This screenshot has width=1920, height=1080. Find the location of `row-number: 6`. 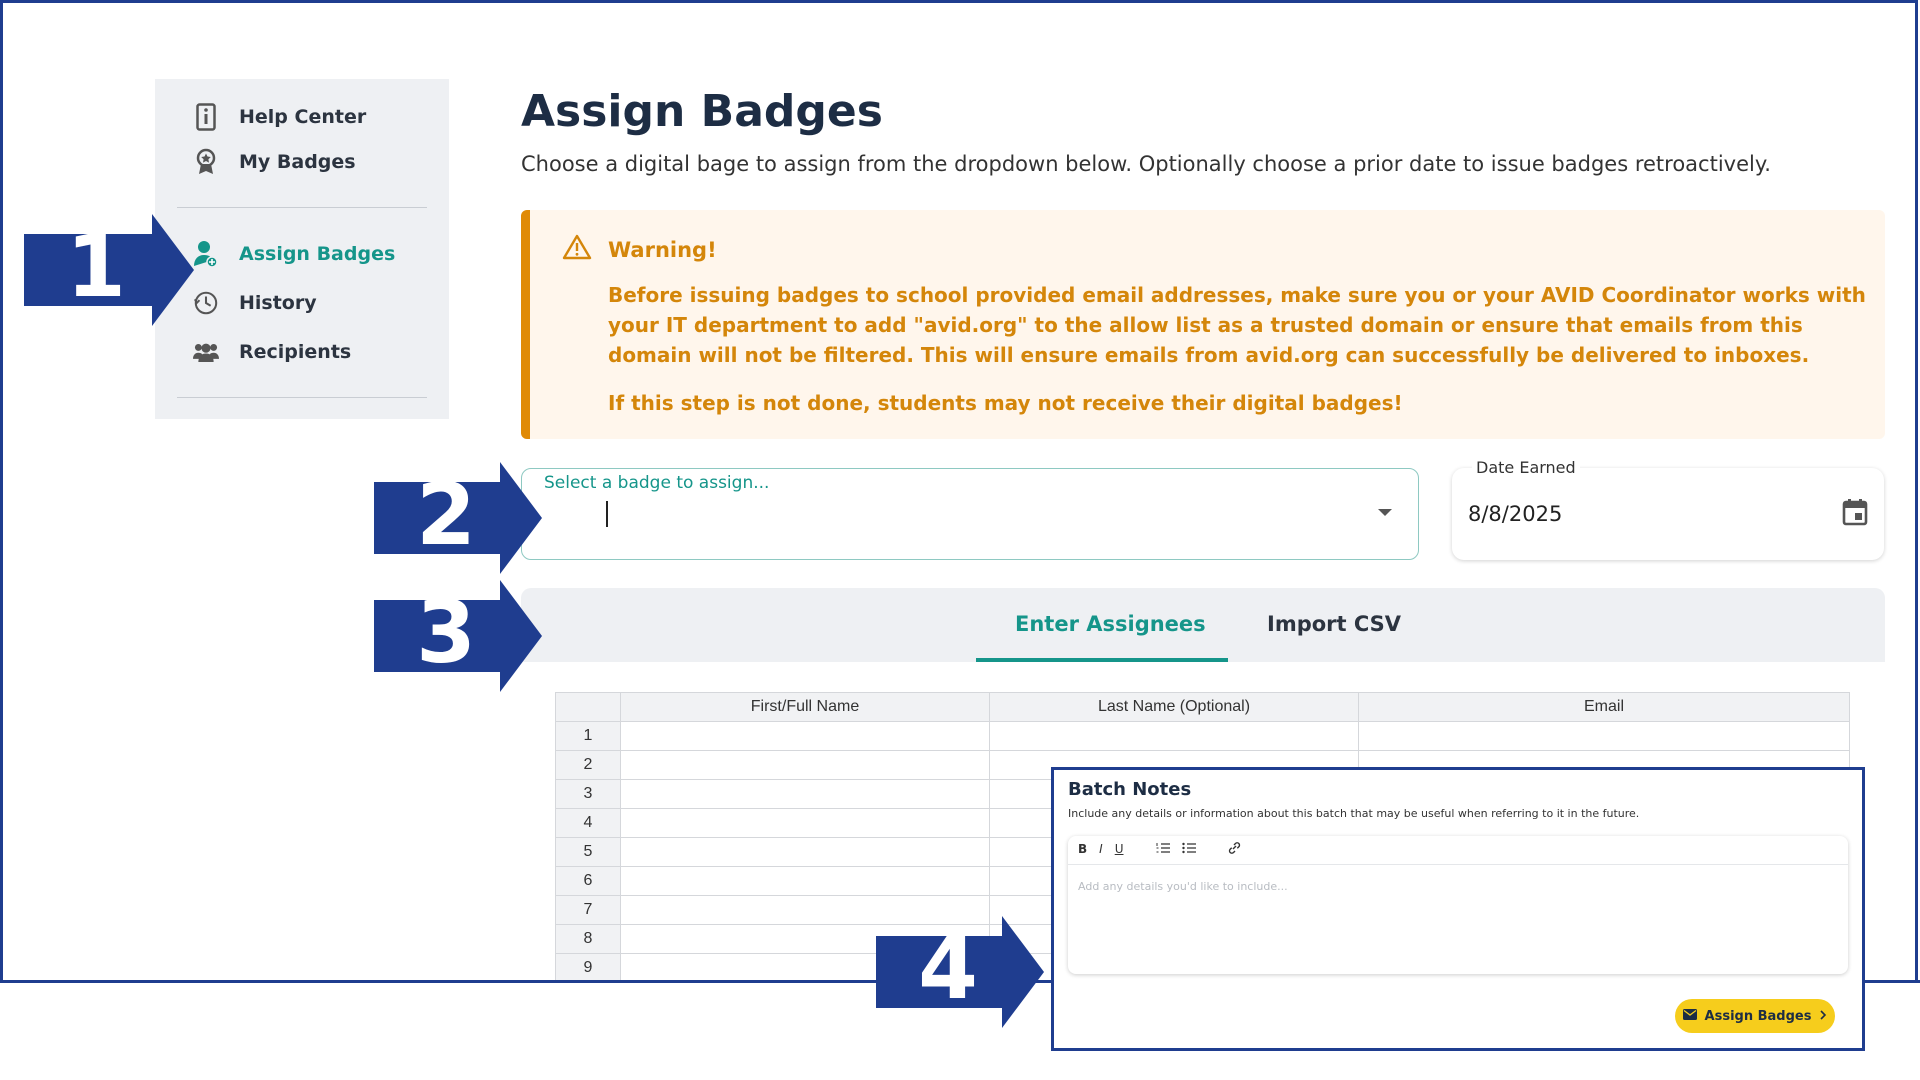

row-number: 6 is located at coordinates (588, 881).